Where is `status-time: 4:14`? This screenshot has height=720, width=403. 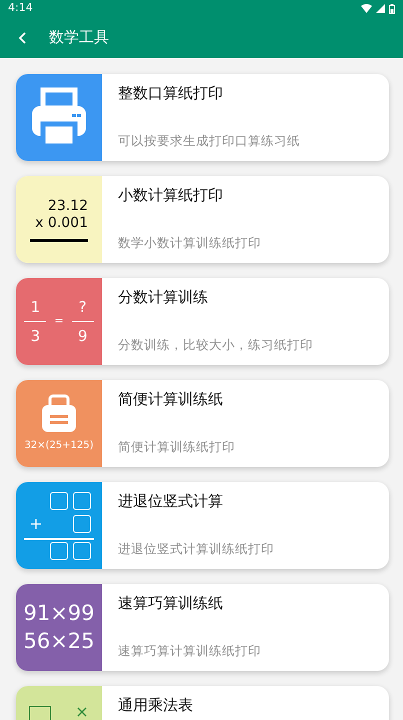 status-time: 4:14 is located at coordinates (20, 8).